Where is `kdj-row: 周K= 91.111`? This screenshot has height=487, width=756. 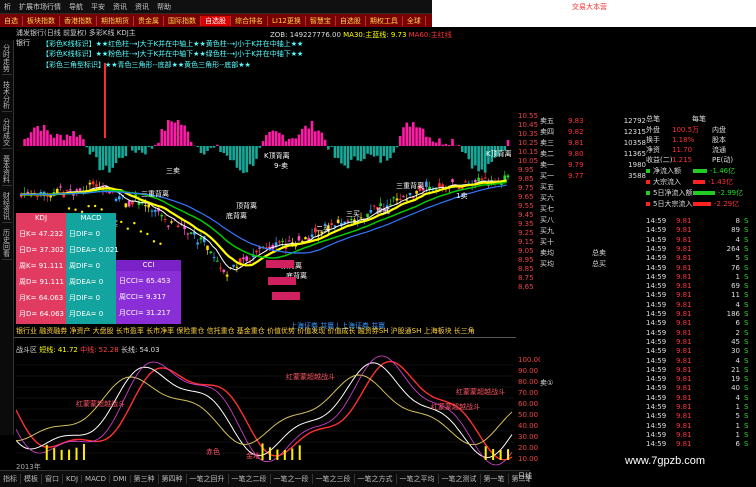 kdj-row: 周K= 91.111 is located at coordinates (41, 266).